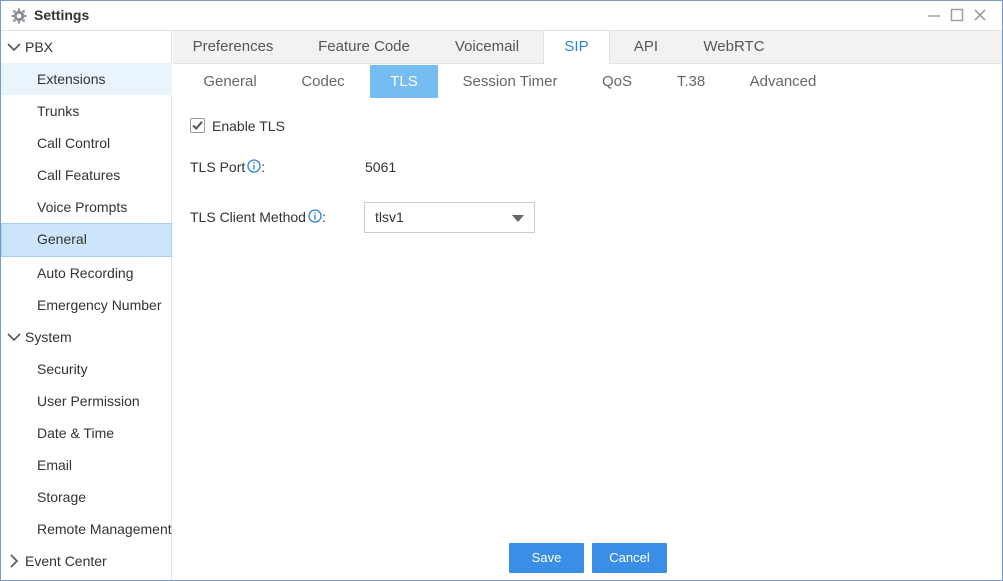  What do you see at coordinates (71, 79) in the screenshot?
I see `sidebar-item-label: Extensions` at bounding box center [71, 79].